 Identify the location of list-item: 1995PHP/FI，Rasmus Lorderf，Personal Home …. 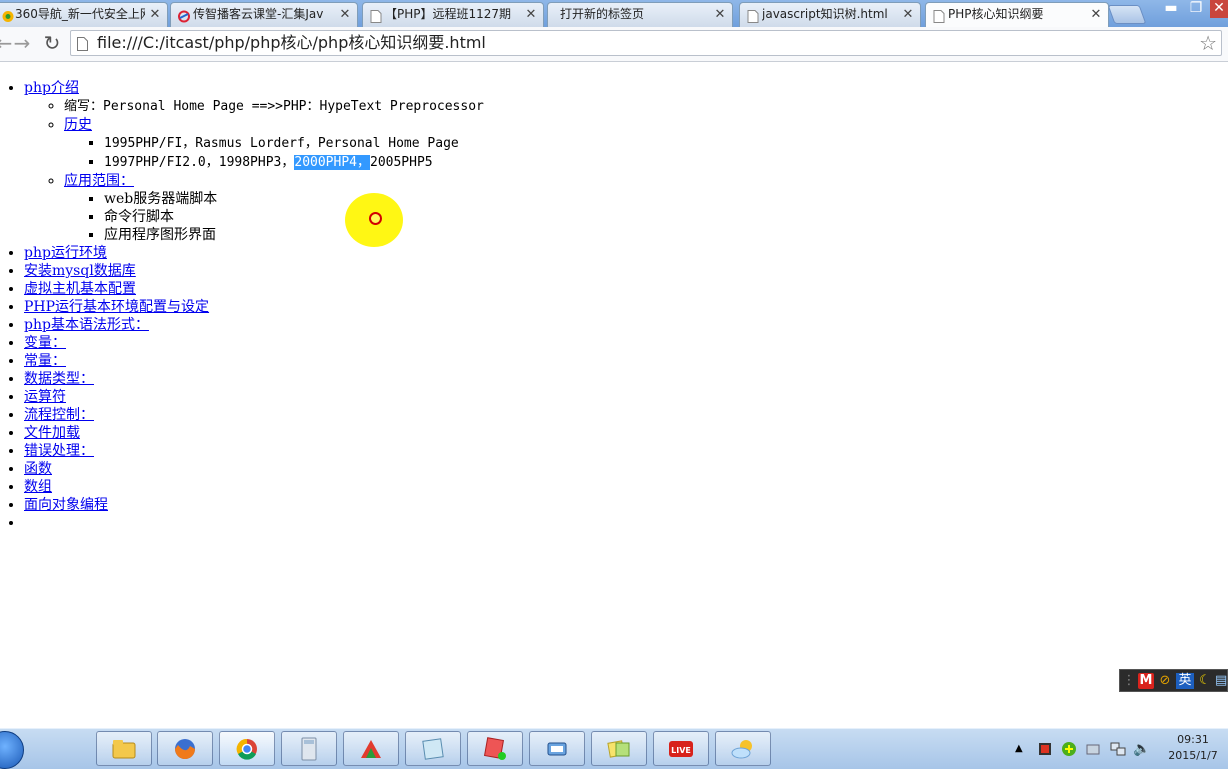
(294, 143).